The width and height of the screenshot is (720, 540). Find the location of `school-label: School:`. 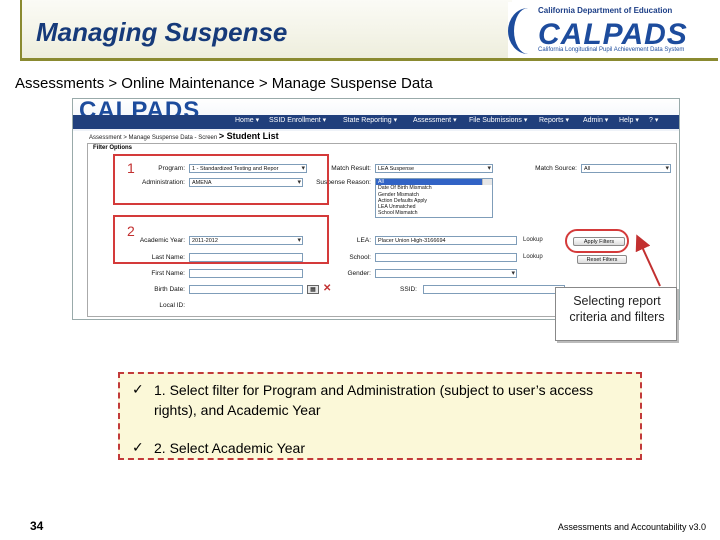

school-label: School: is located at coordinates (360, 257).